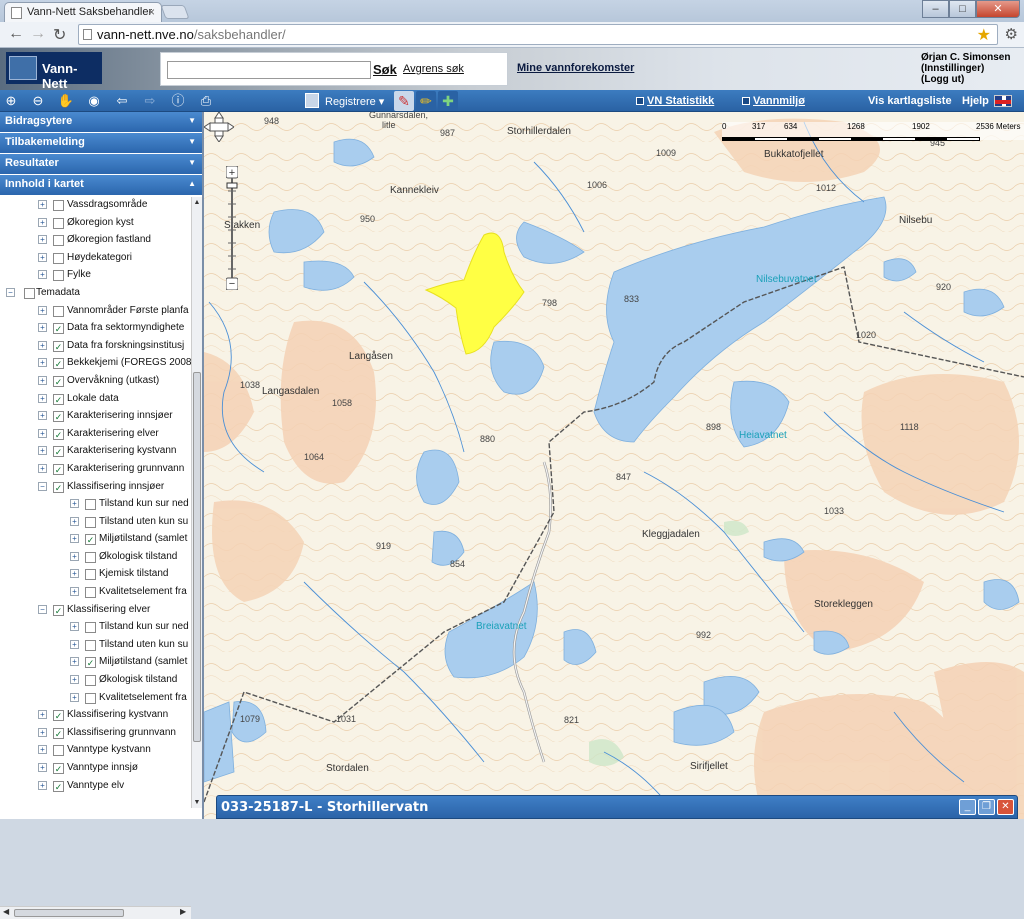 The width and height of the screenshot is (1024, 919). I want to click on layer-tree-item: + Tilstand uten kun su, so click(95, 523).